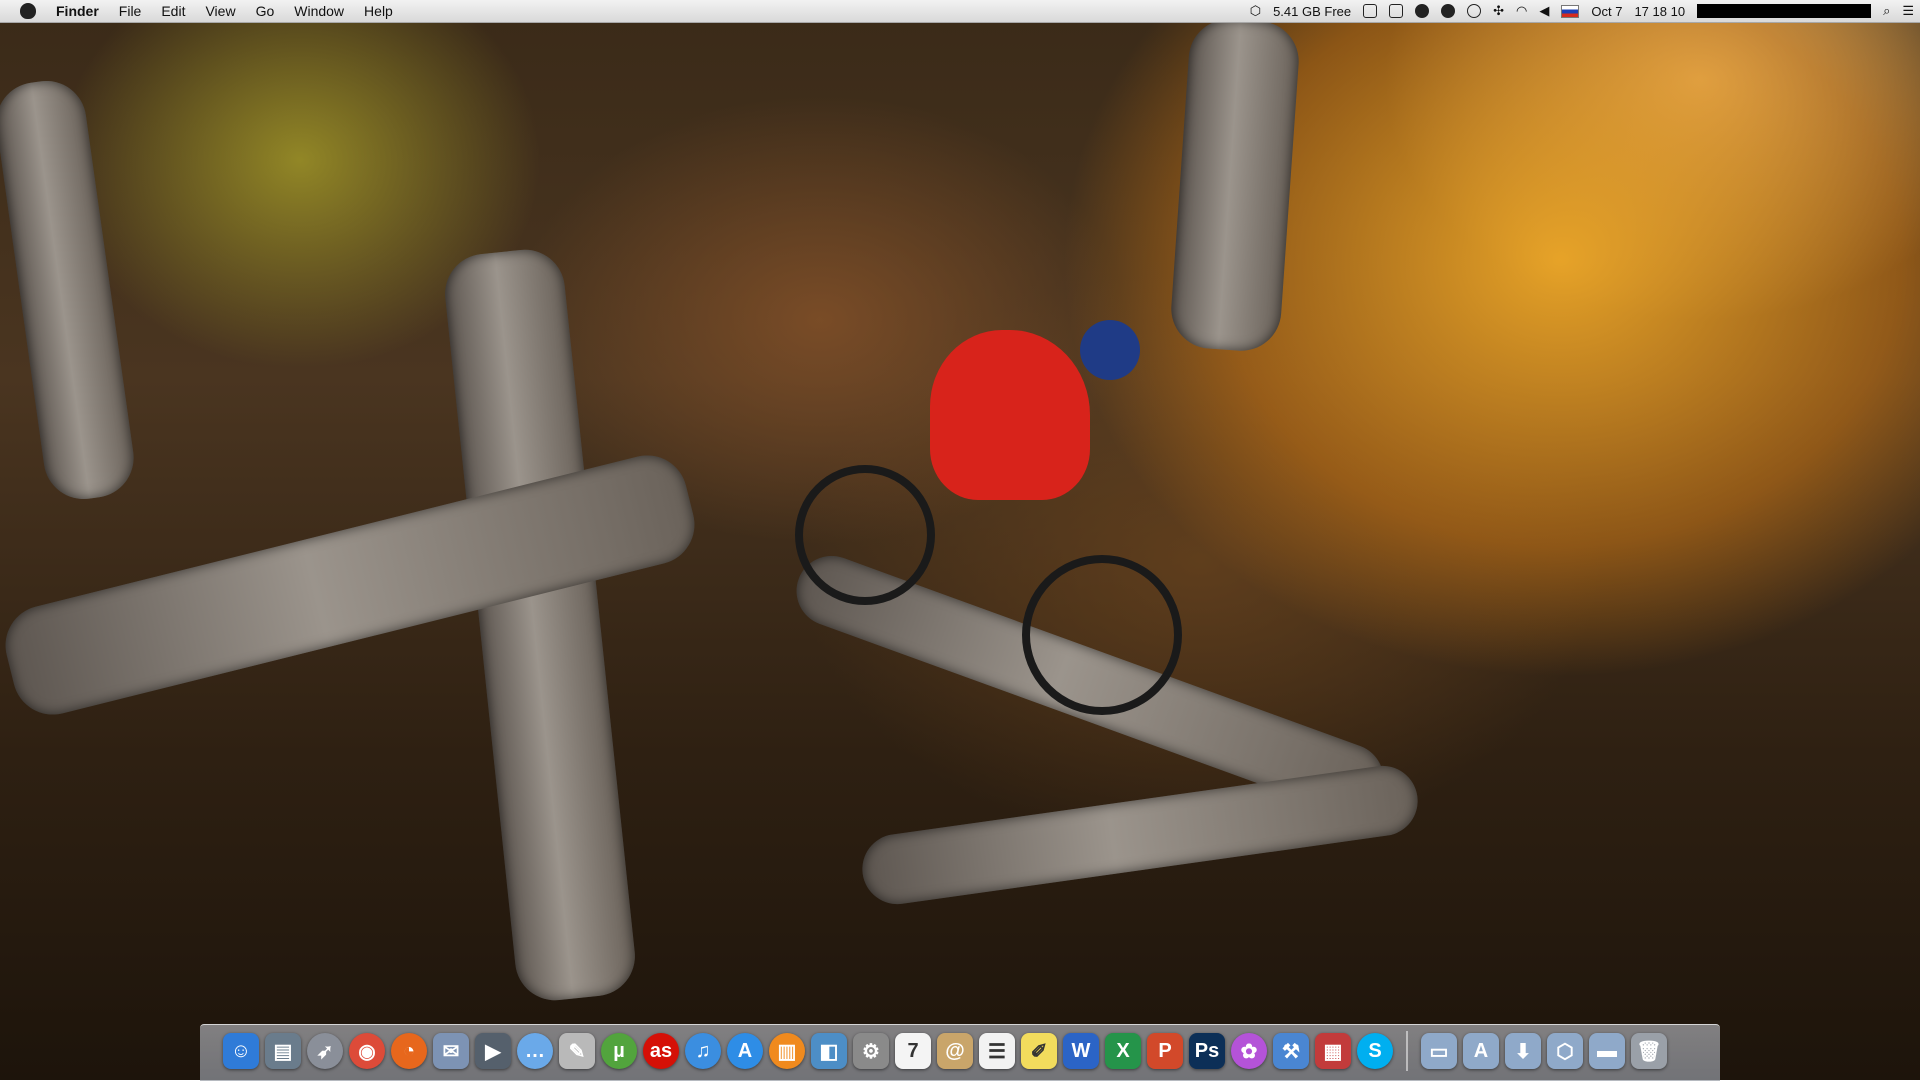 This screenshot has height=1081, width=1920. I want to click on redacted-user-area, so click(1784, 11).